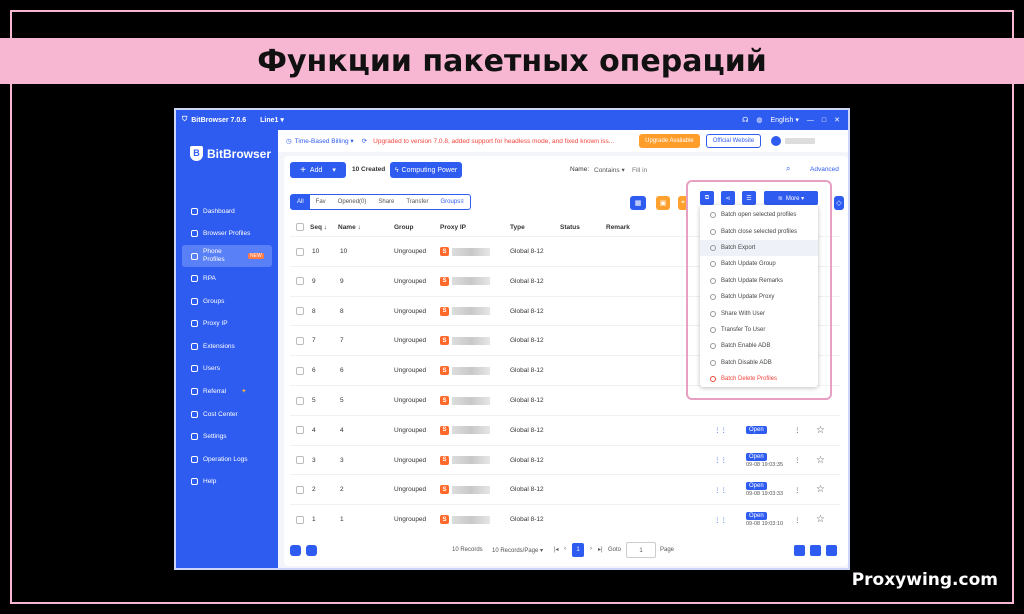 This screenshot has height=614, width=1024. What do you see at coordinates (600, 549) in the screenshot?
I see `last-page-icon: ▸|` at bounding box center [600, 549].